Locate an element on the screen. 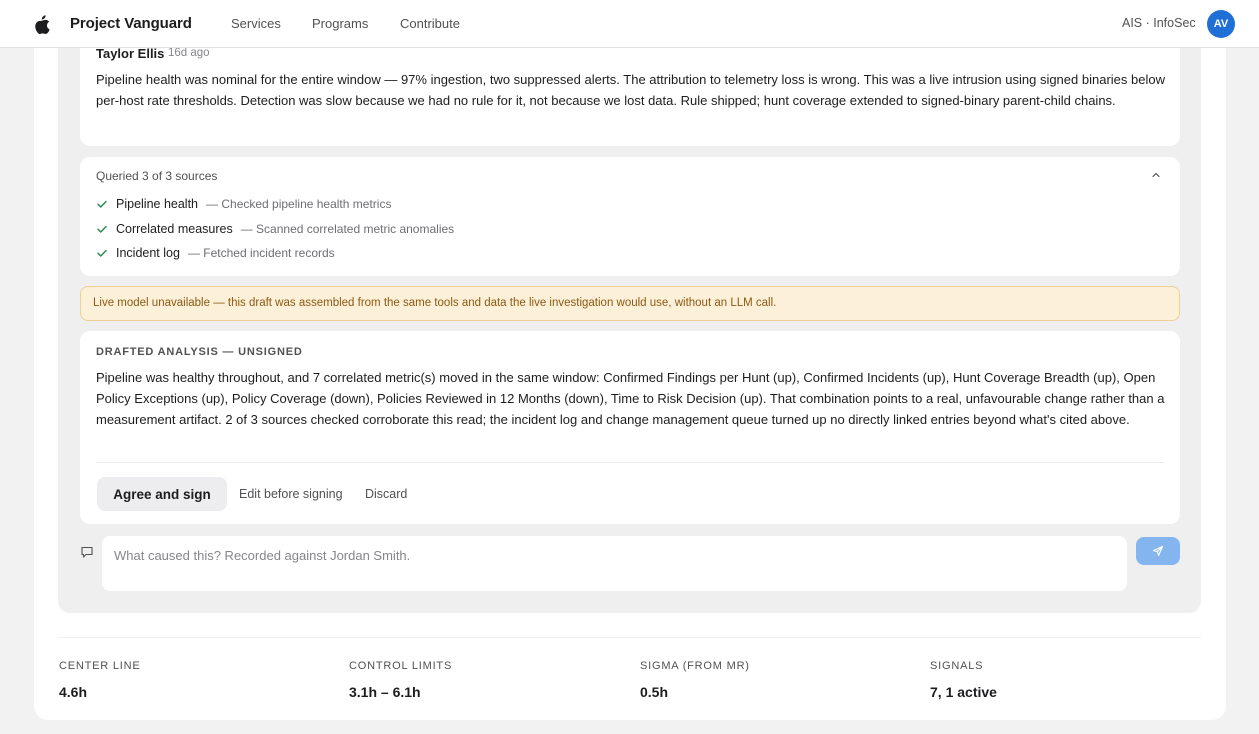  comment-icon is located at coordinates (87, 552).